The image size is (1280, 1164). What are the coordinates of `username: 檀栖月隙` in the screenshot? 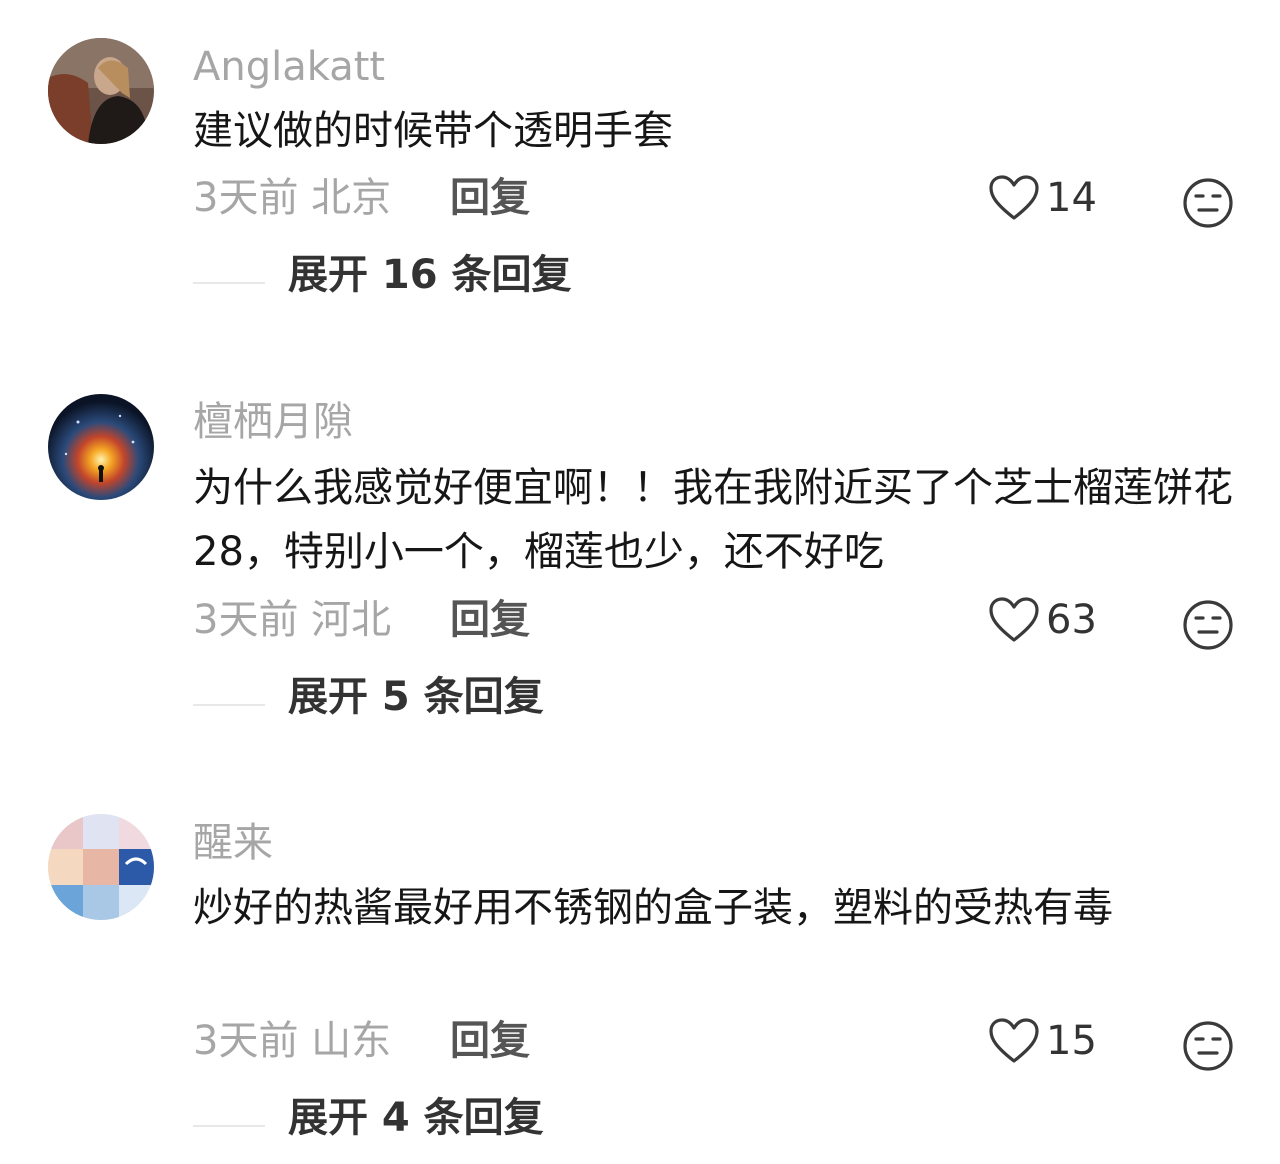 It's located at (273, 422).